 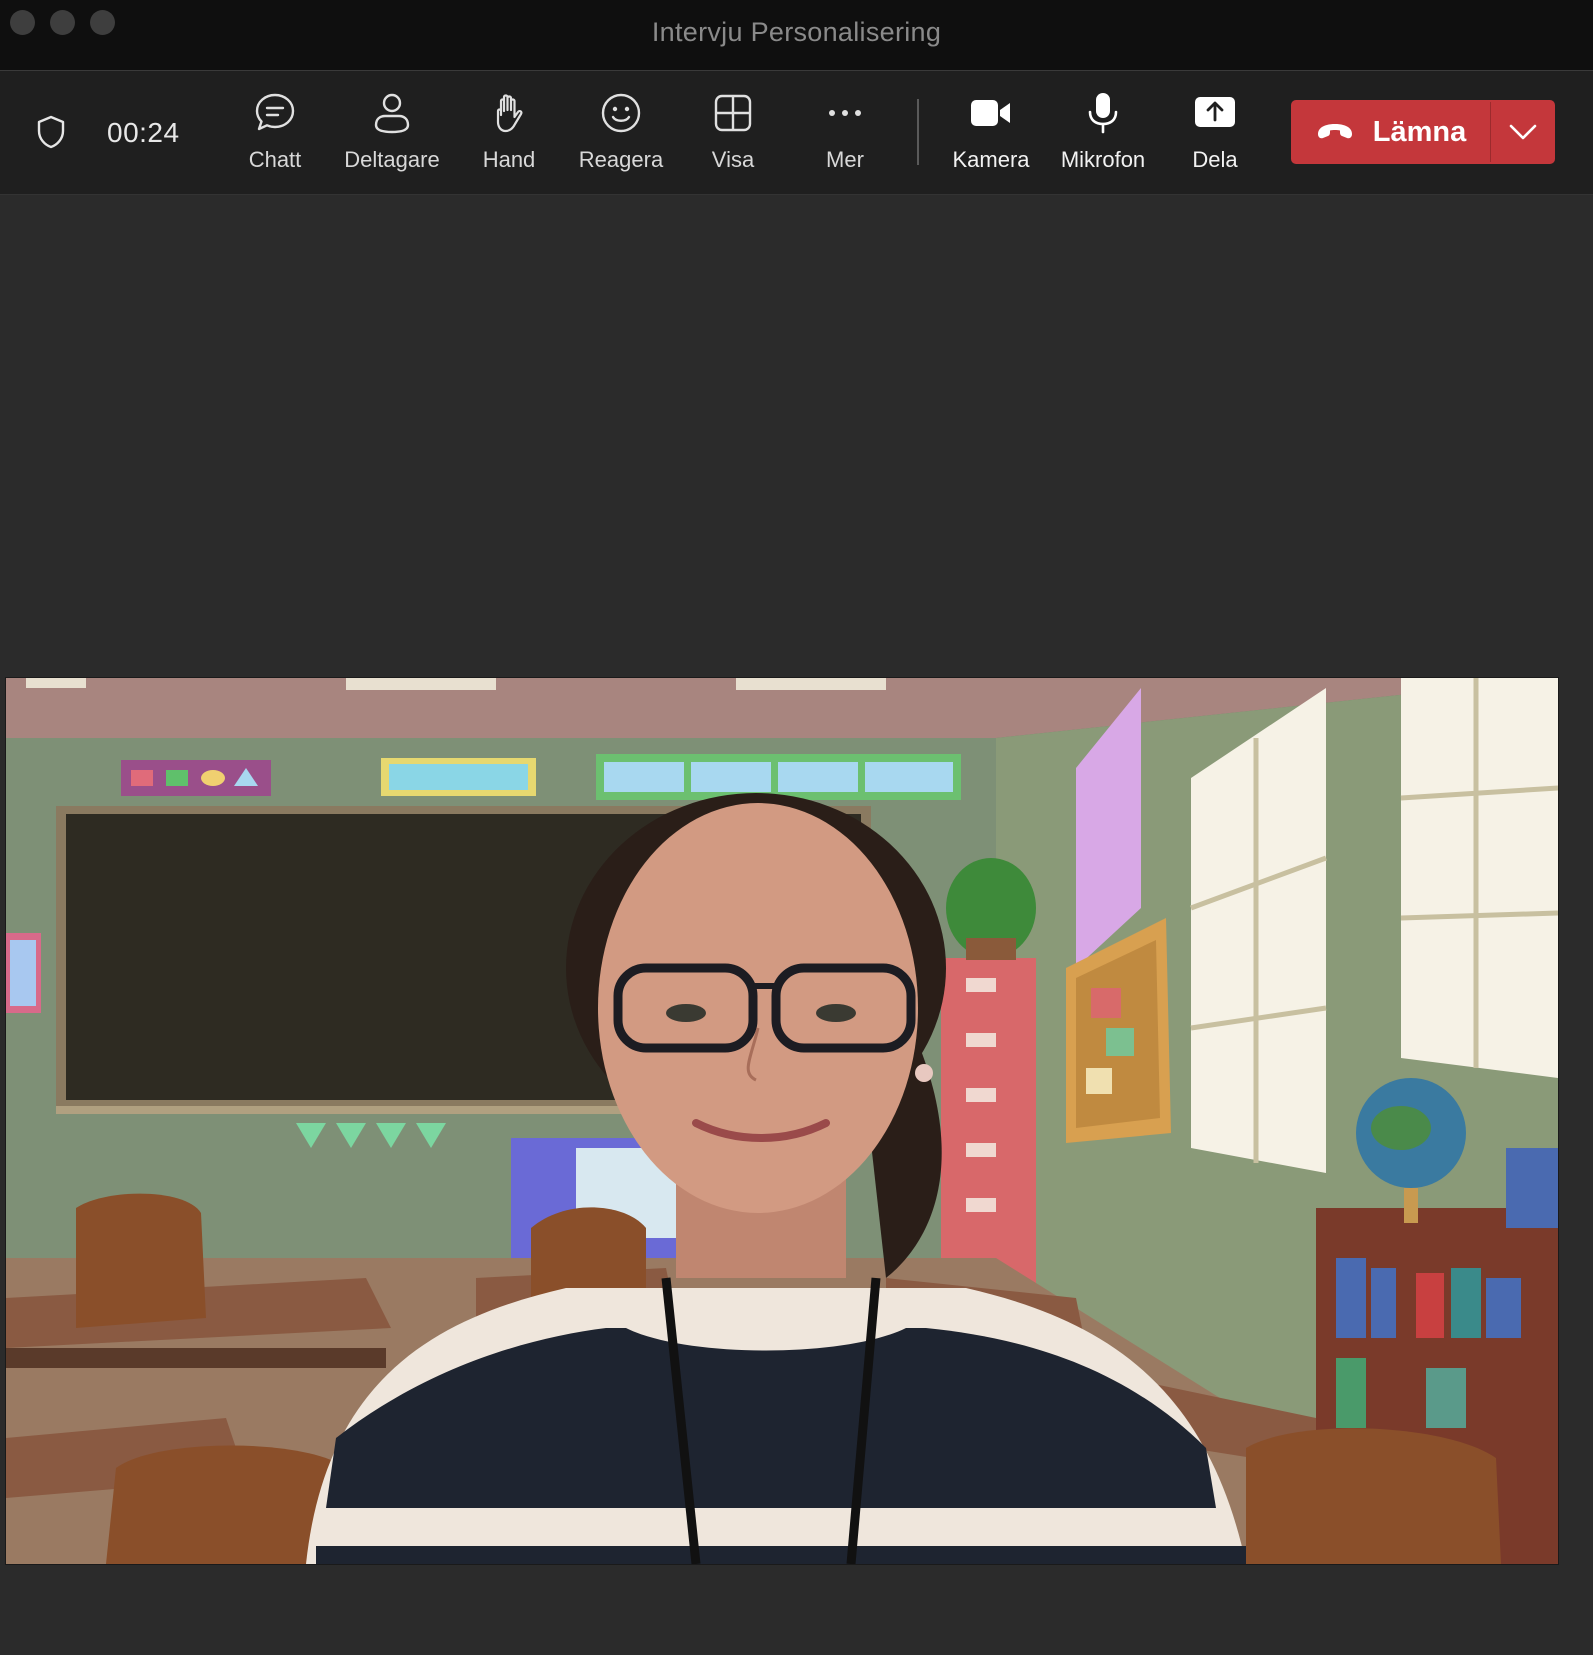 What do you see at coordinates (845, 159) in the screenshot?
I see `more-label: Mer` at bounding box center [845, 159].